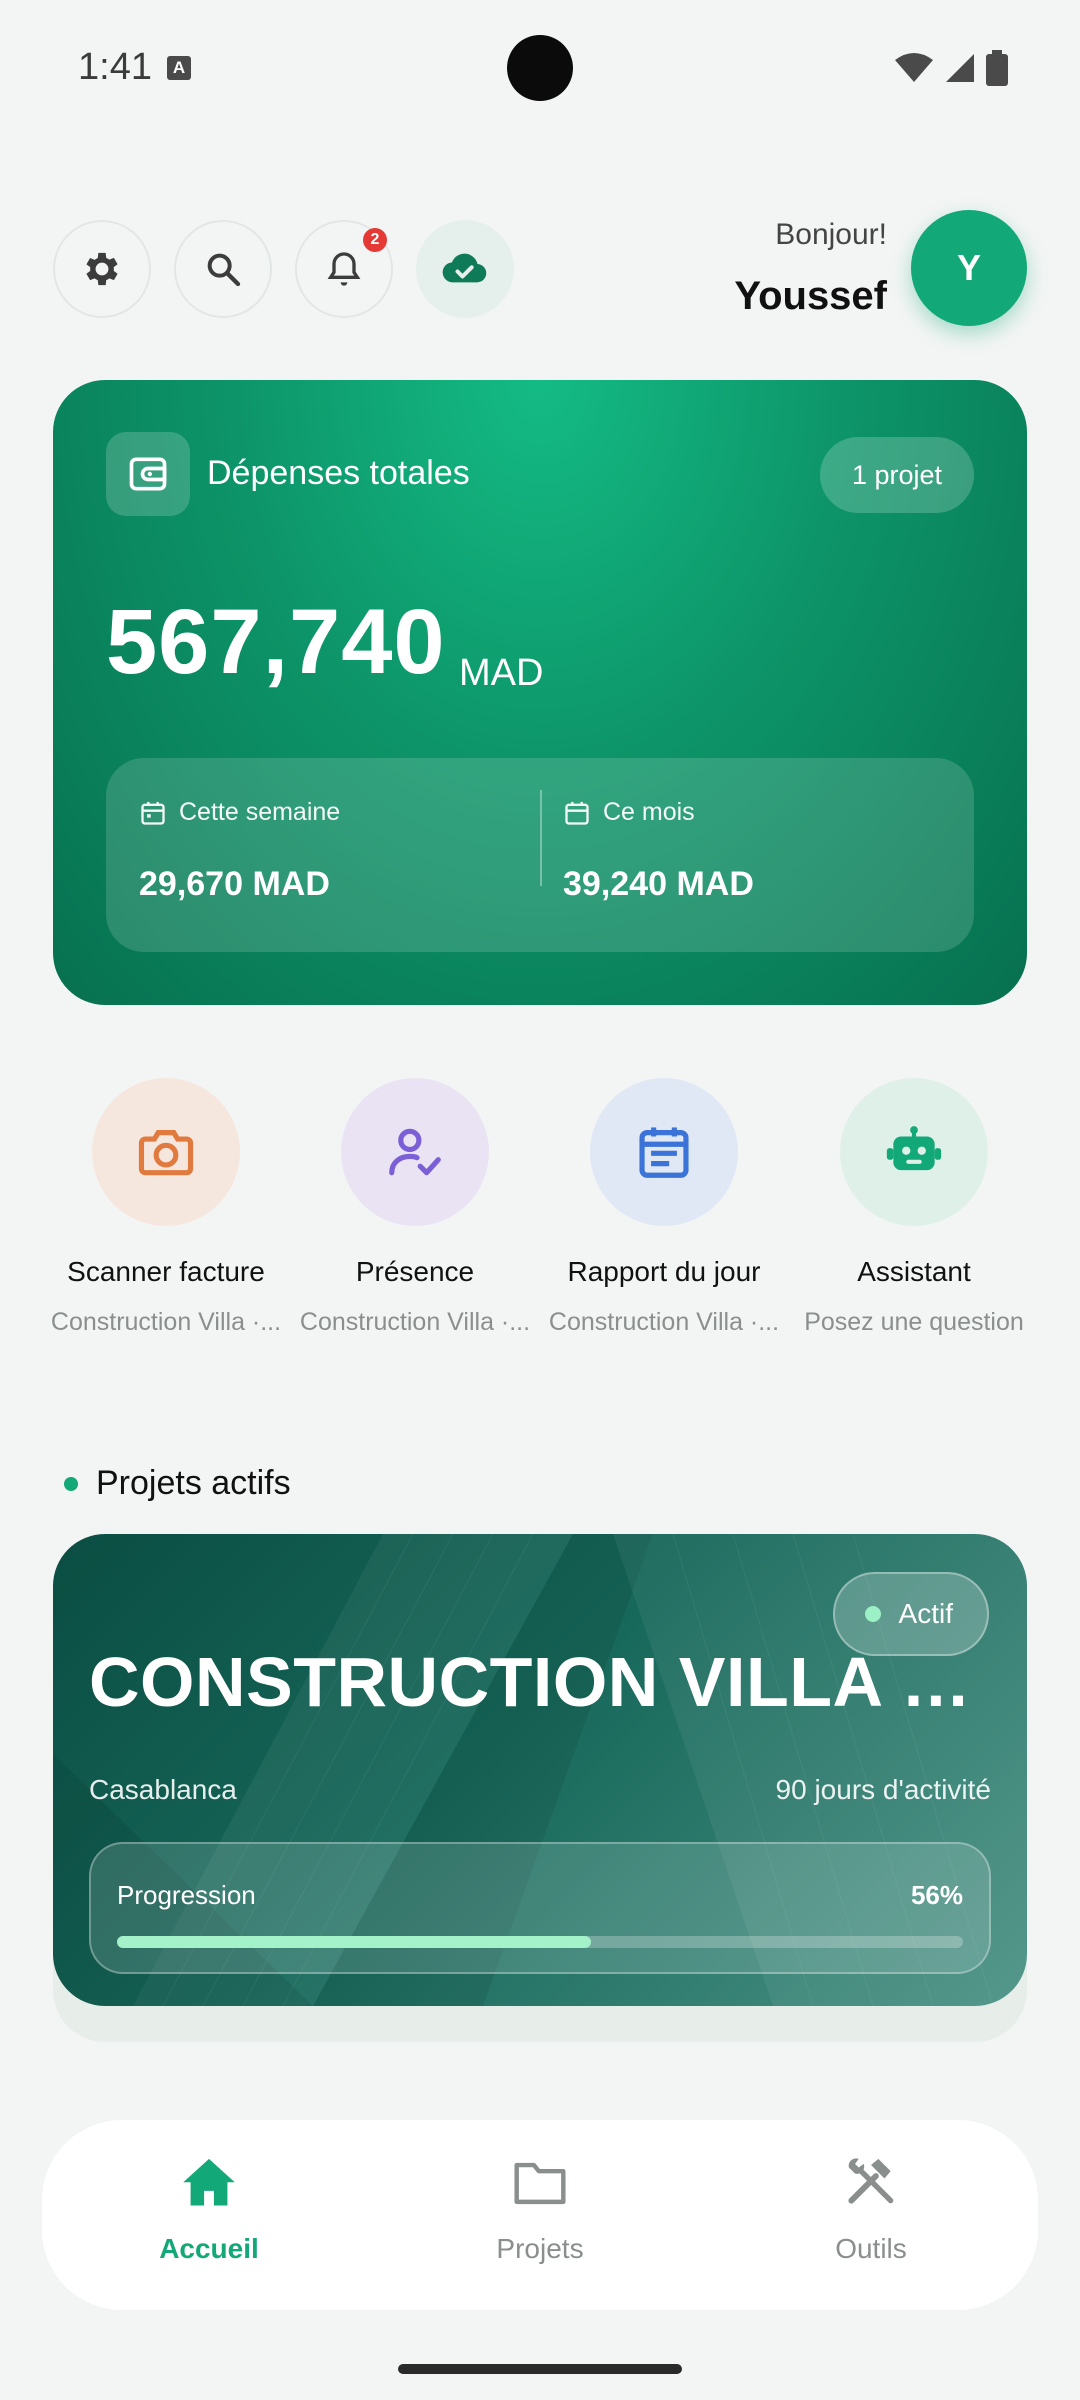 This screenshot has height=2400, width=1080. I want to click on project-count-pill: 1 projet, so click(896, 475).